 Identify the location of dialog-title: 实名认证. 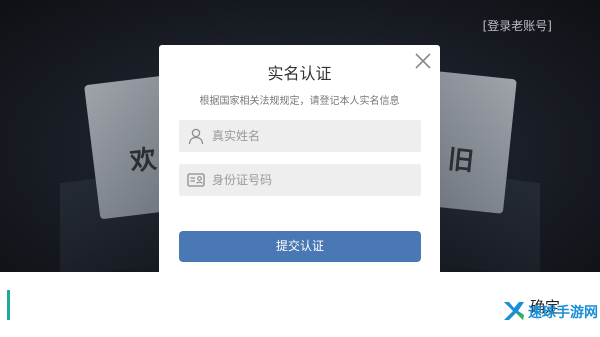
(299, 73).